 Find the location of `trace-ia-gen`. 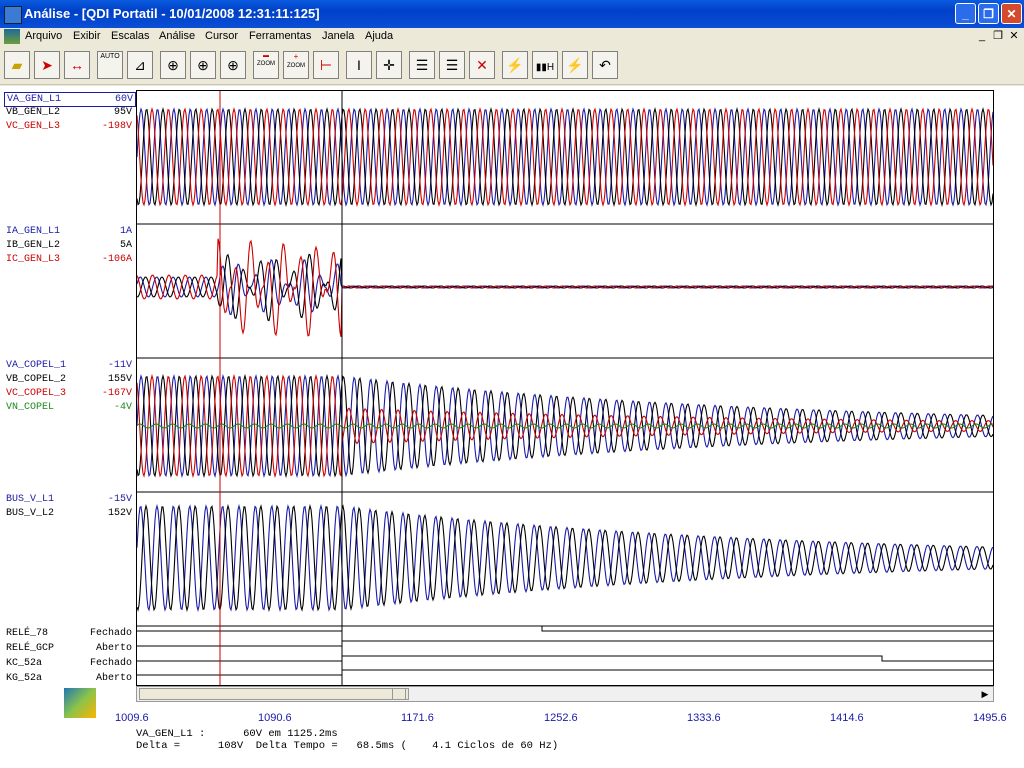

trace-ia-gen is located at coordinates (565, 287).